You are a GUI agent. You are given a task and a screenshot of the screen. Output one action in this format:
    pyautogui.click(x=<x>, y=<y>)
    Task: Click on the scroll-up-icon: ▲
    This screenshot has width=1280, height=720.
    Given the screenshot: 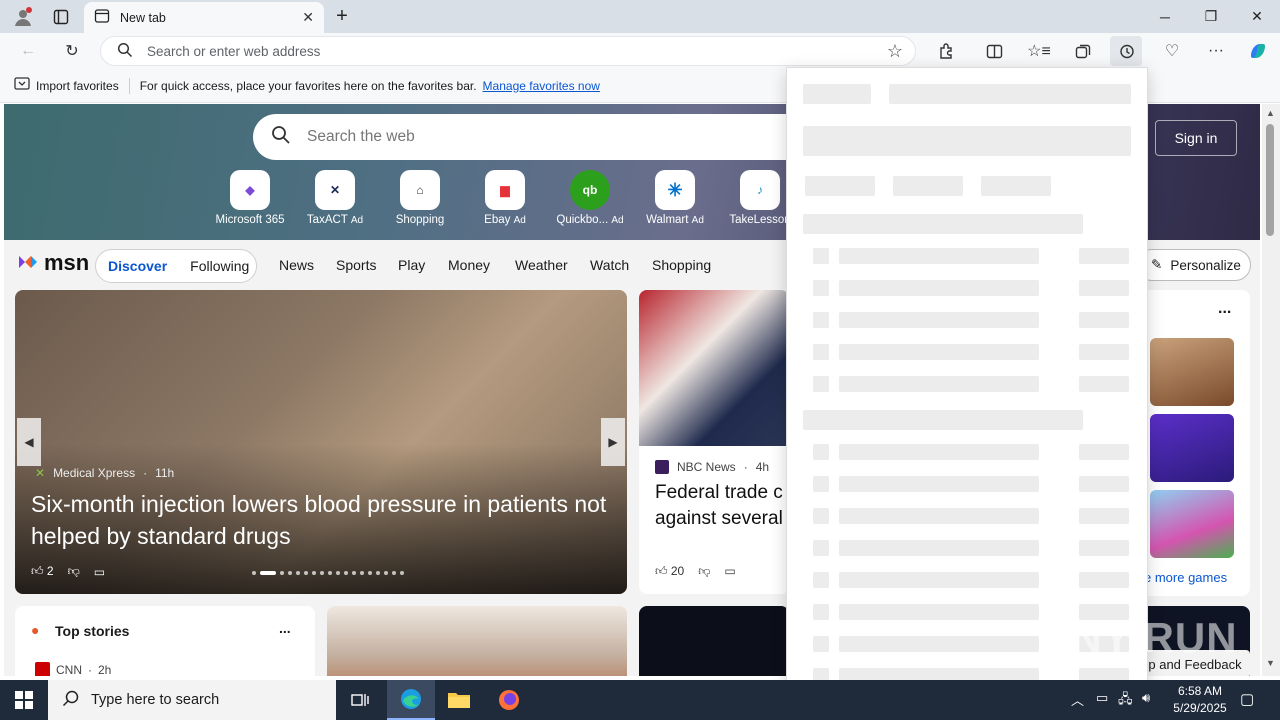 What is the action you would take?
    pyautogui.click(x=1270, y=113)
    